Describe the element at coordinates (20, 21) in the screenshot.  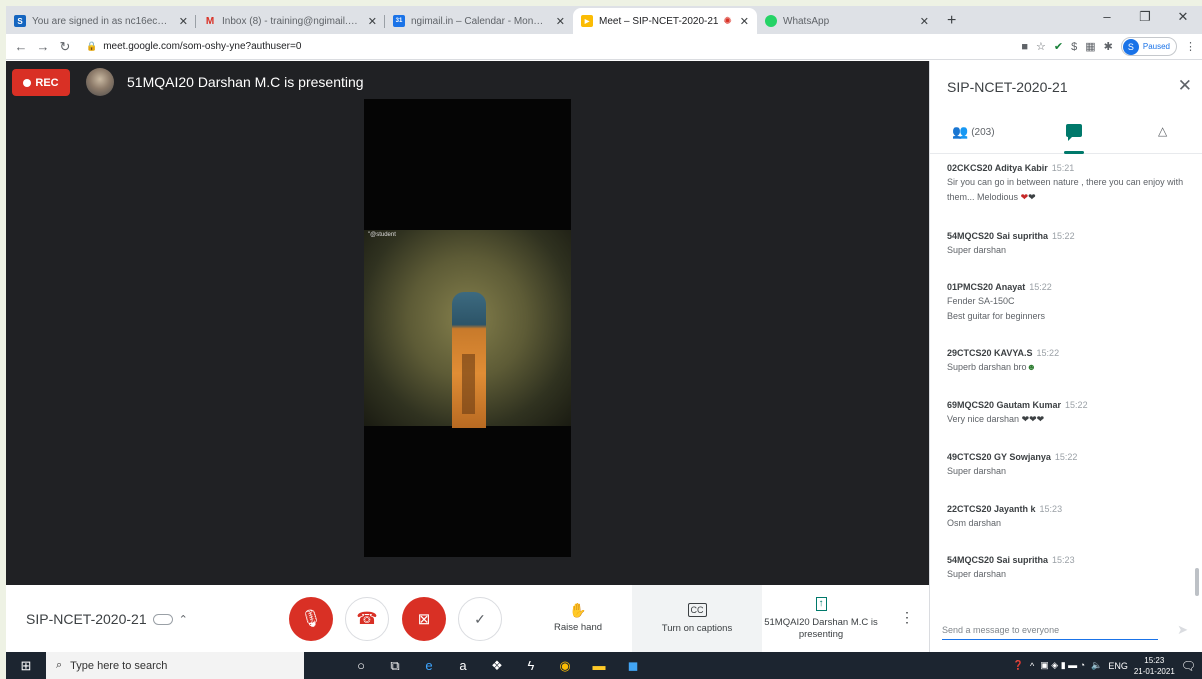
I see `s-icon: S` at that location.